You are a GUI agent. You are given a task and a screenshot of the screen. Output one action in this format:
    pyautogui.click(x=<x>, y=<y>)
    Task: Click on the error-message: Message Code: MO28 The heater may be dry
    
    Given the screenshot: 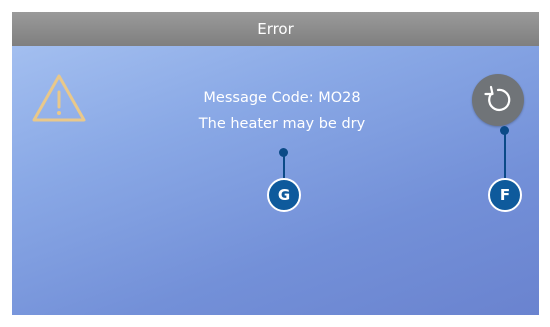 What is the action you would take?
    pyautogui.click(x=282, y=111)
    